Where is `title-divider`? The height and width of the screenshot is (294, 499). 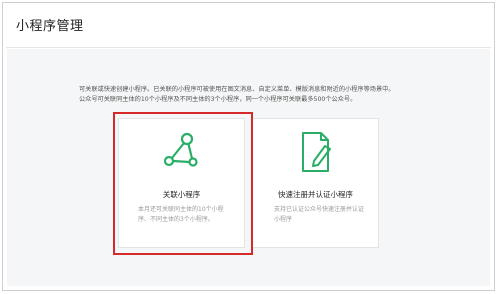 title-divider is located at coordinates (248, 47).